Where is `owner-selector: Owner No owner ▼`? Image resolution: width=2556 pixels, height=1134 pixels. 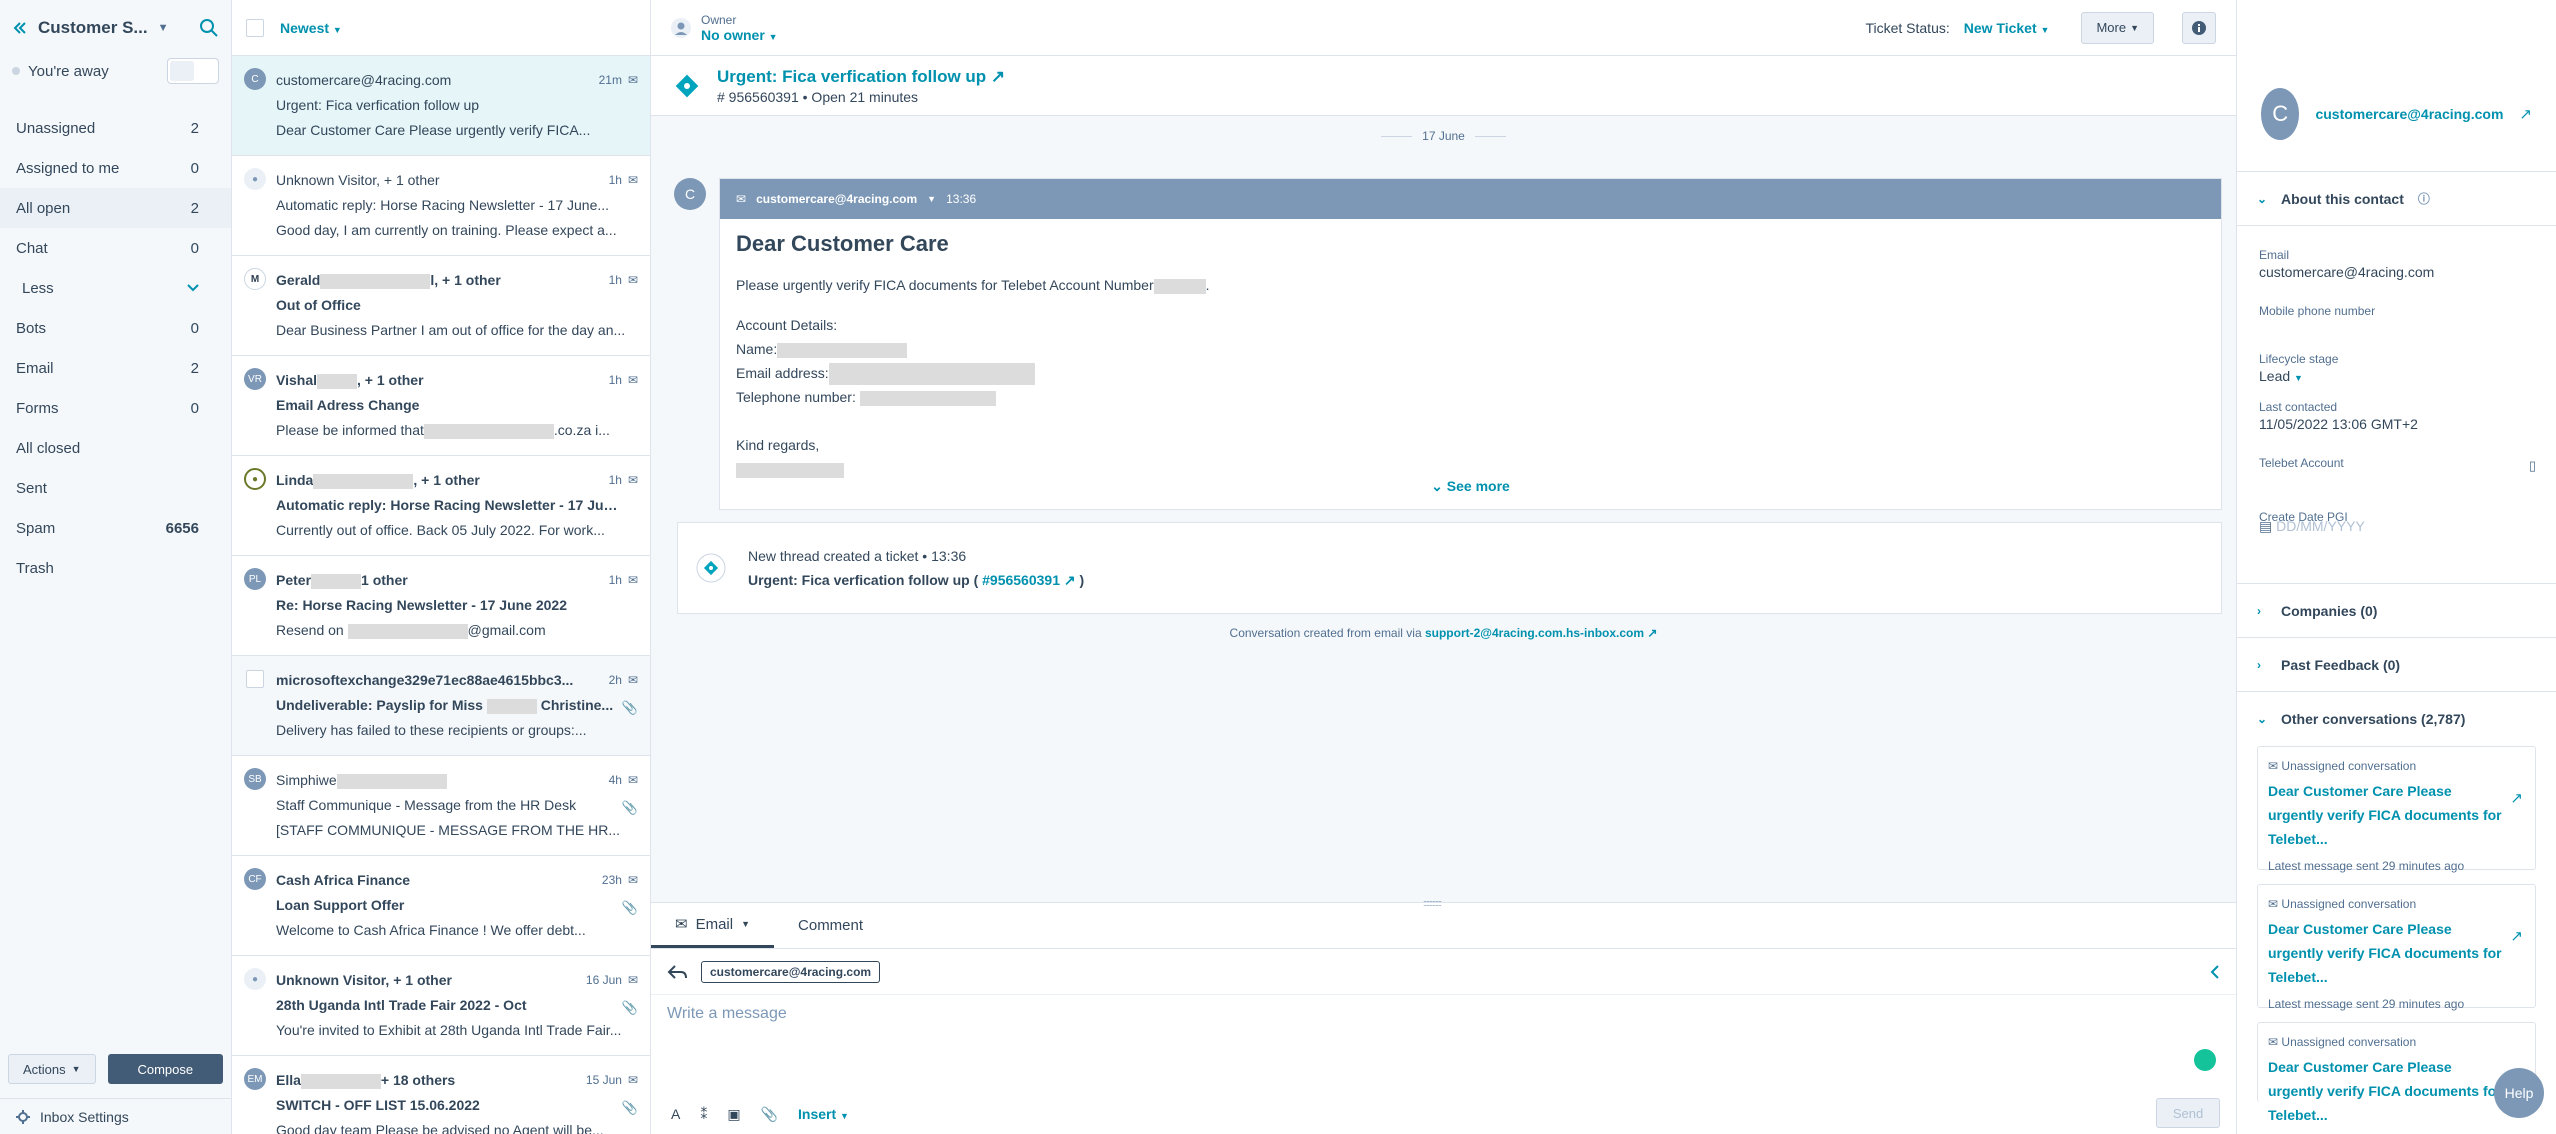
owner-selector: Owner No owner ▼ is located at coordinates (724, 28).